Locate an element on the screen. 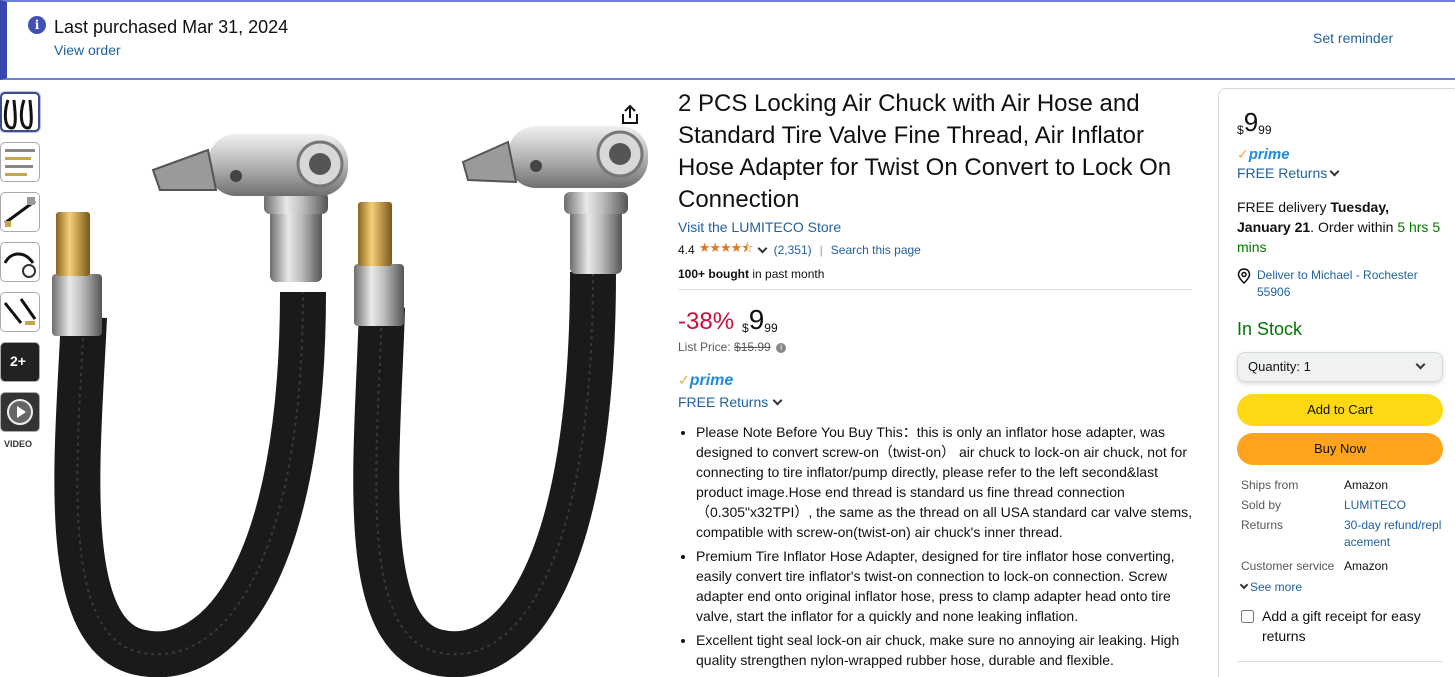  returns-policy-link: 30-day refund/replacement is located at coordinates (1394, 534).